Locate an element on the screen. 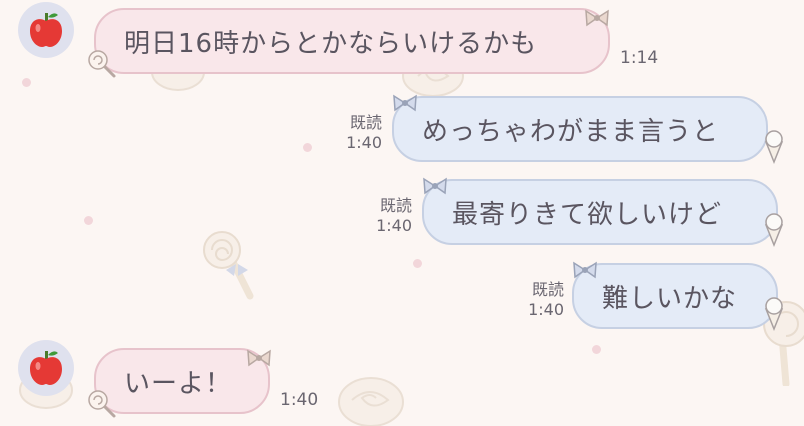  outgoing-message-bubble: 最寄りきて欲しいけど is located at coordinates (600, 212).